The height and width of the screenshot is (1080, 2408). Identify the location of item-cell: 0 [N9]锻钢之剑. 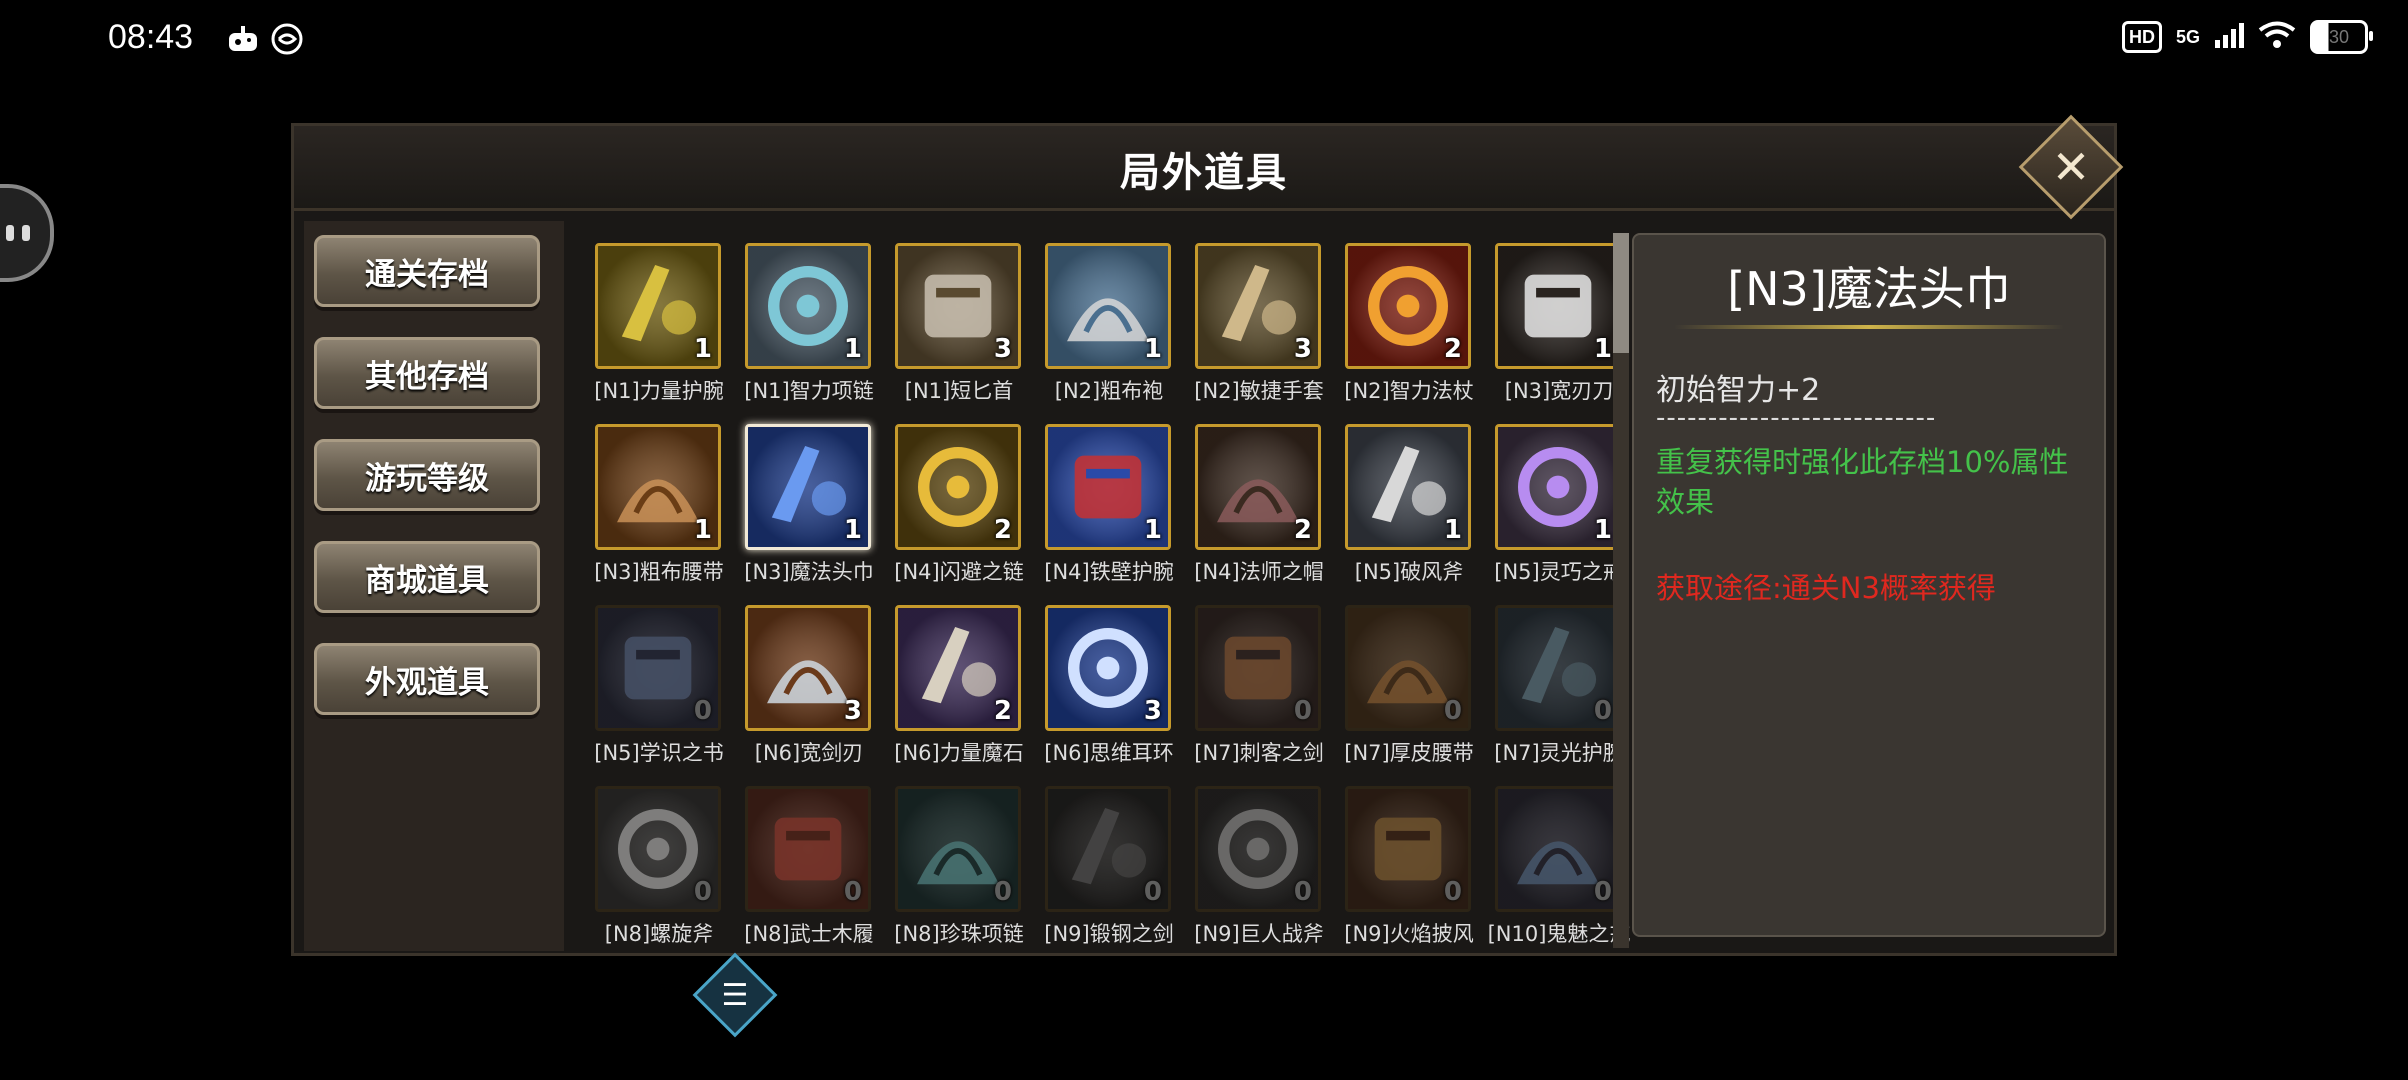
(1109, 863).